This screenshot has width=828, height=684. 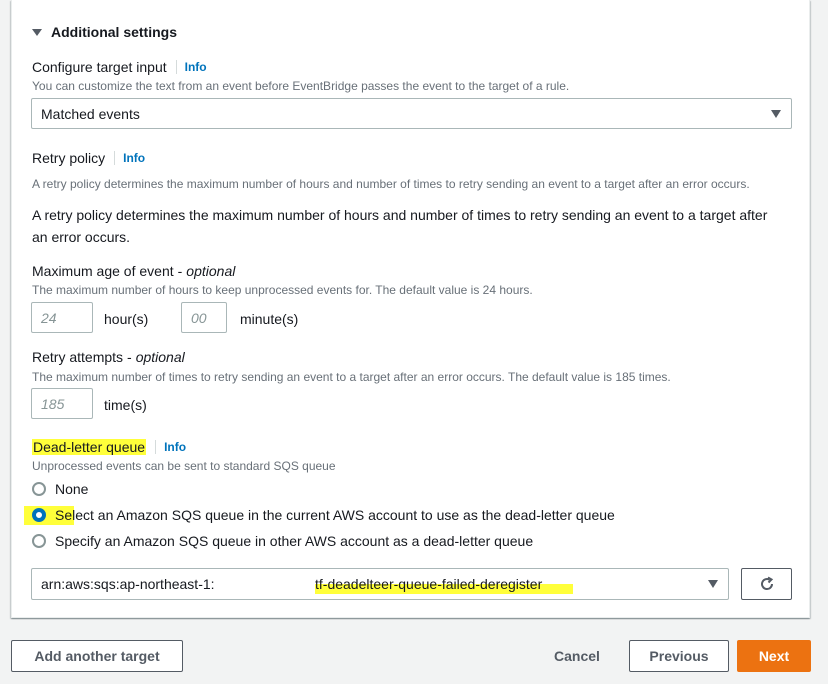 I want to click on max-age-label: Maximum age of event, so click(x=103, y=271).